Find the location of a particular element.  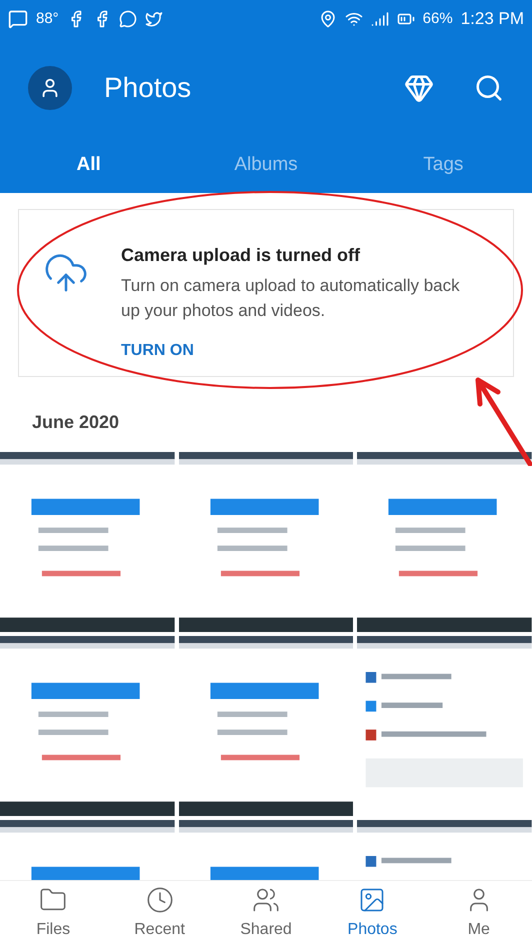

tab: All is located at coordinates (89, 165).